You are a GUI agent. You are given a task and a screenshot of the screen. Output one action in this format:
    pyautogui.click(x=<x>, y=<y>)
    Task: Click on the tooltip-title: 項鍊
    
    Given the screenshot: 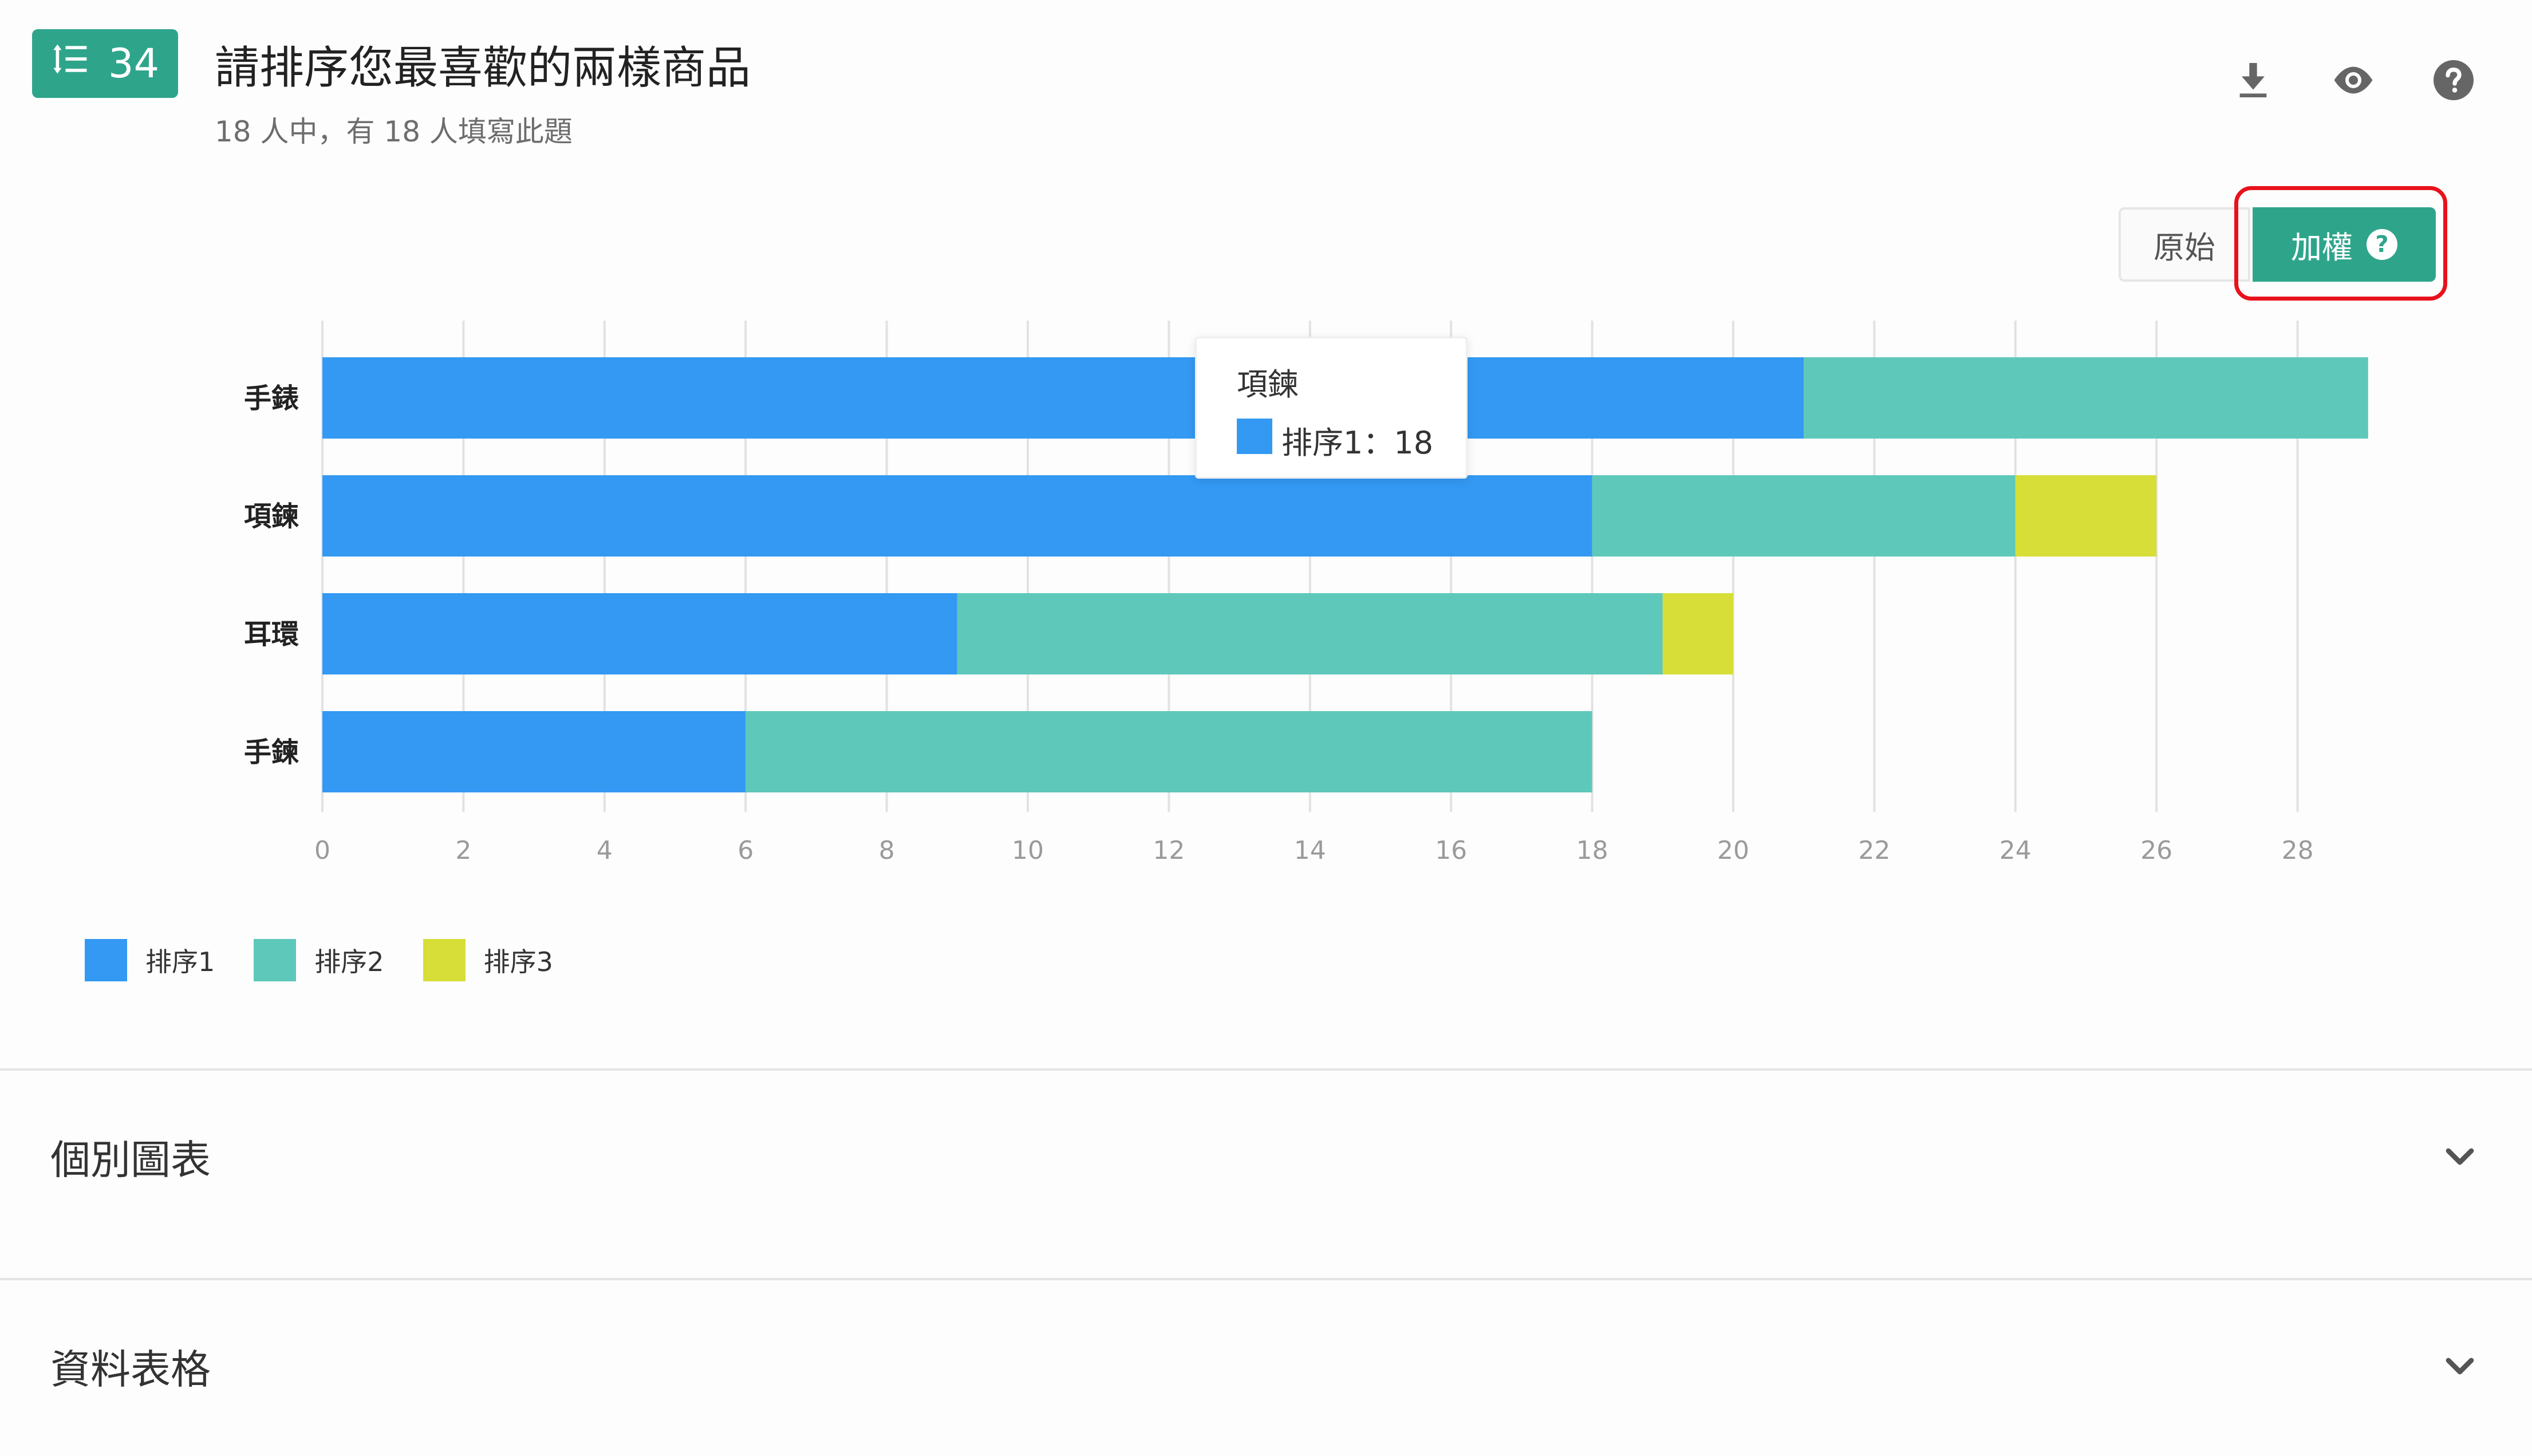 What is the action you would take?
    pyautogui.click(x=1268, y=384)
    